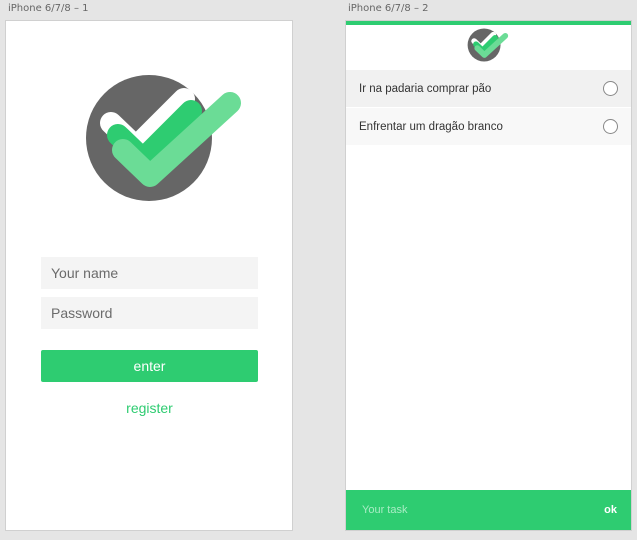  I want to click on register-link: register, so click(149, 408).